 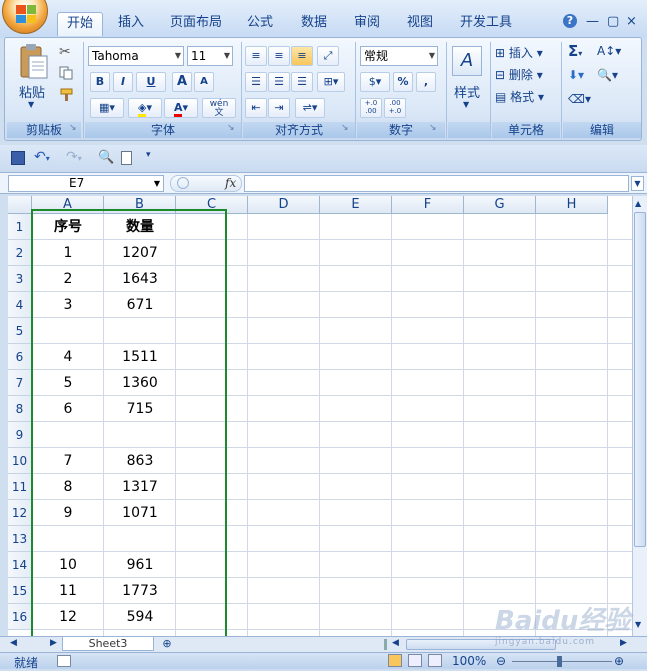 I want to click on tab-developer: 开发工具, so click(x=486, y=24).